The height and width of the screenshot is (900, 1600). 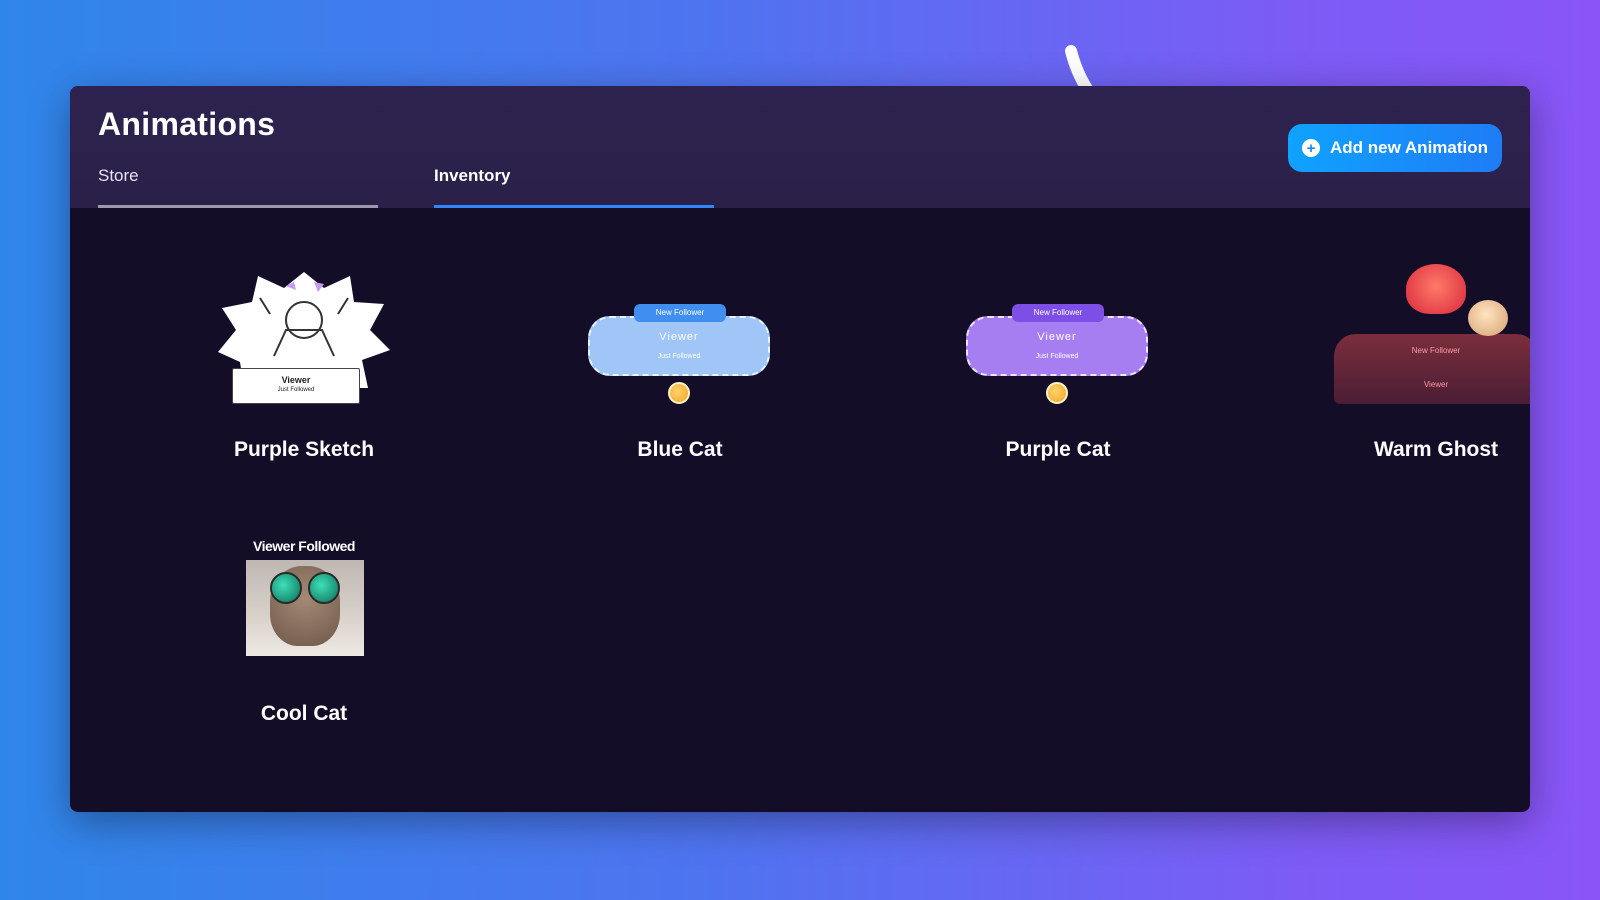 I want to click on card-name: Purple Cat, so click(x=1058, y=449).